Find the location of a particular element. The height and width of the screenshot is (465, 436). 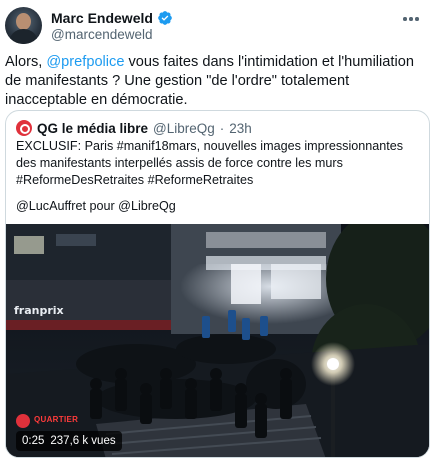

more-options-button is located at coordinates (411, 19).